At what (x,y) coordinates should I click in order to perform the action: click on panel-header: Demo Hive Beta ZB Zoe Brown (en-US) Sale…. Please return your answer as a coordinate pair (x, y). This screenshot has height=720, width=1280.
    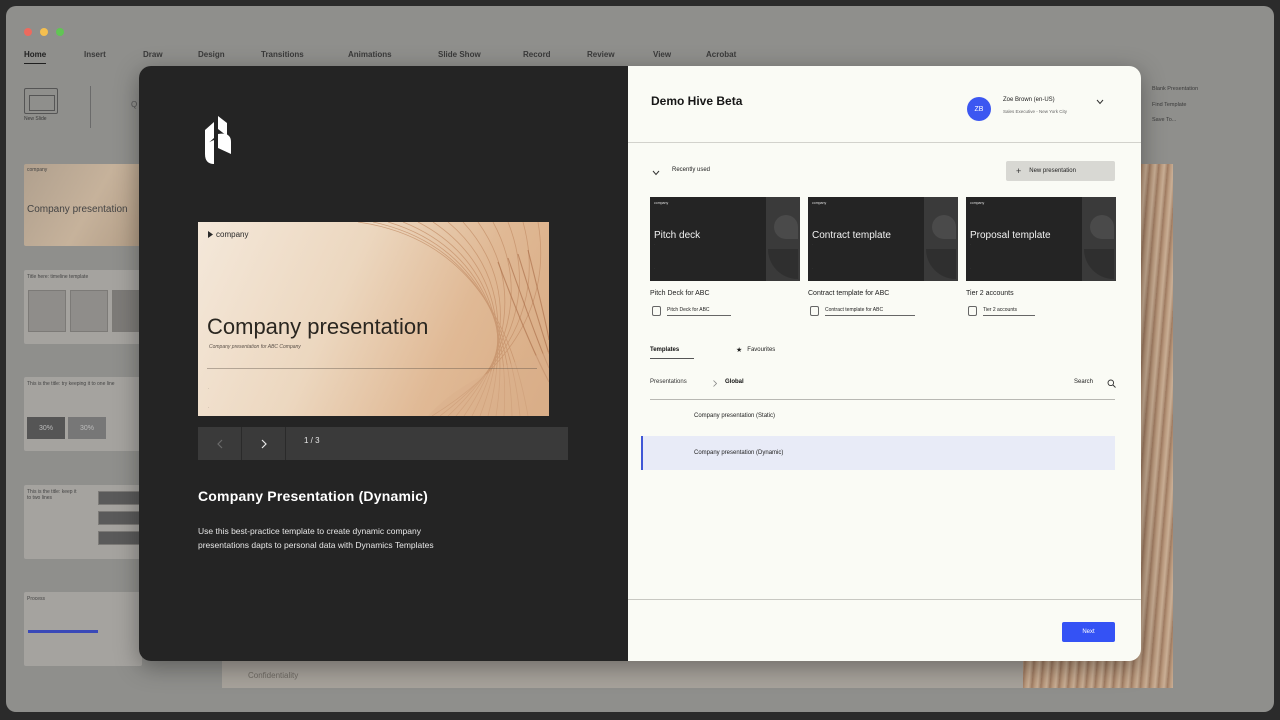
    Looking at the image, I should click on (884, 104).